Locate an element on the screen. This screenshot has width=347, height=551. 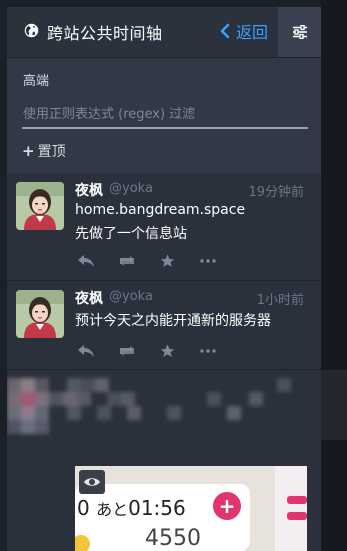
column-title: 跨站公共时间轴 is located at coordinates (105, 33).